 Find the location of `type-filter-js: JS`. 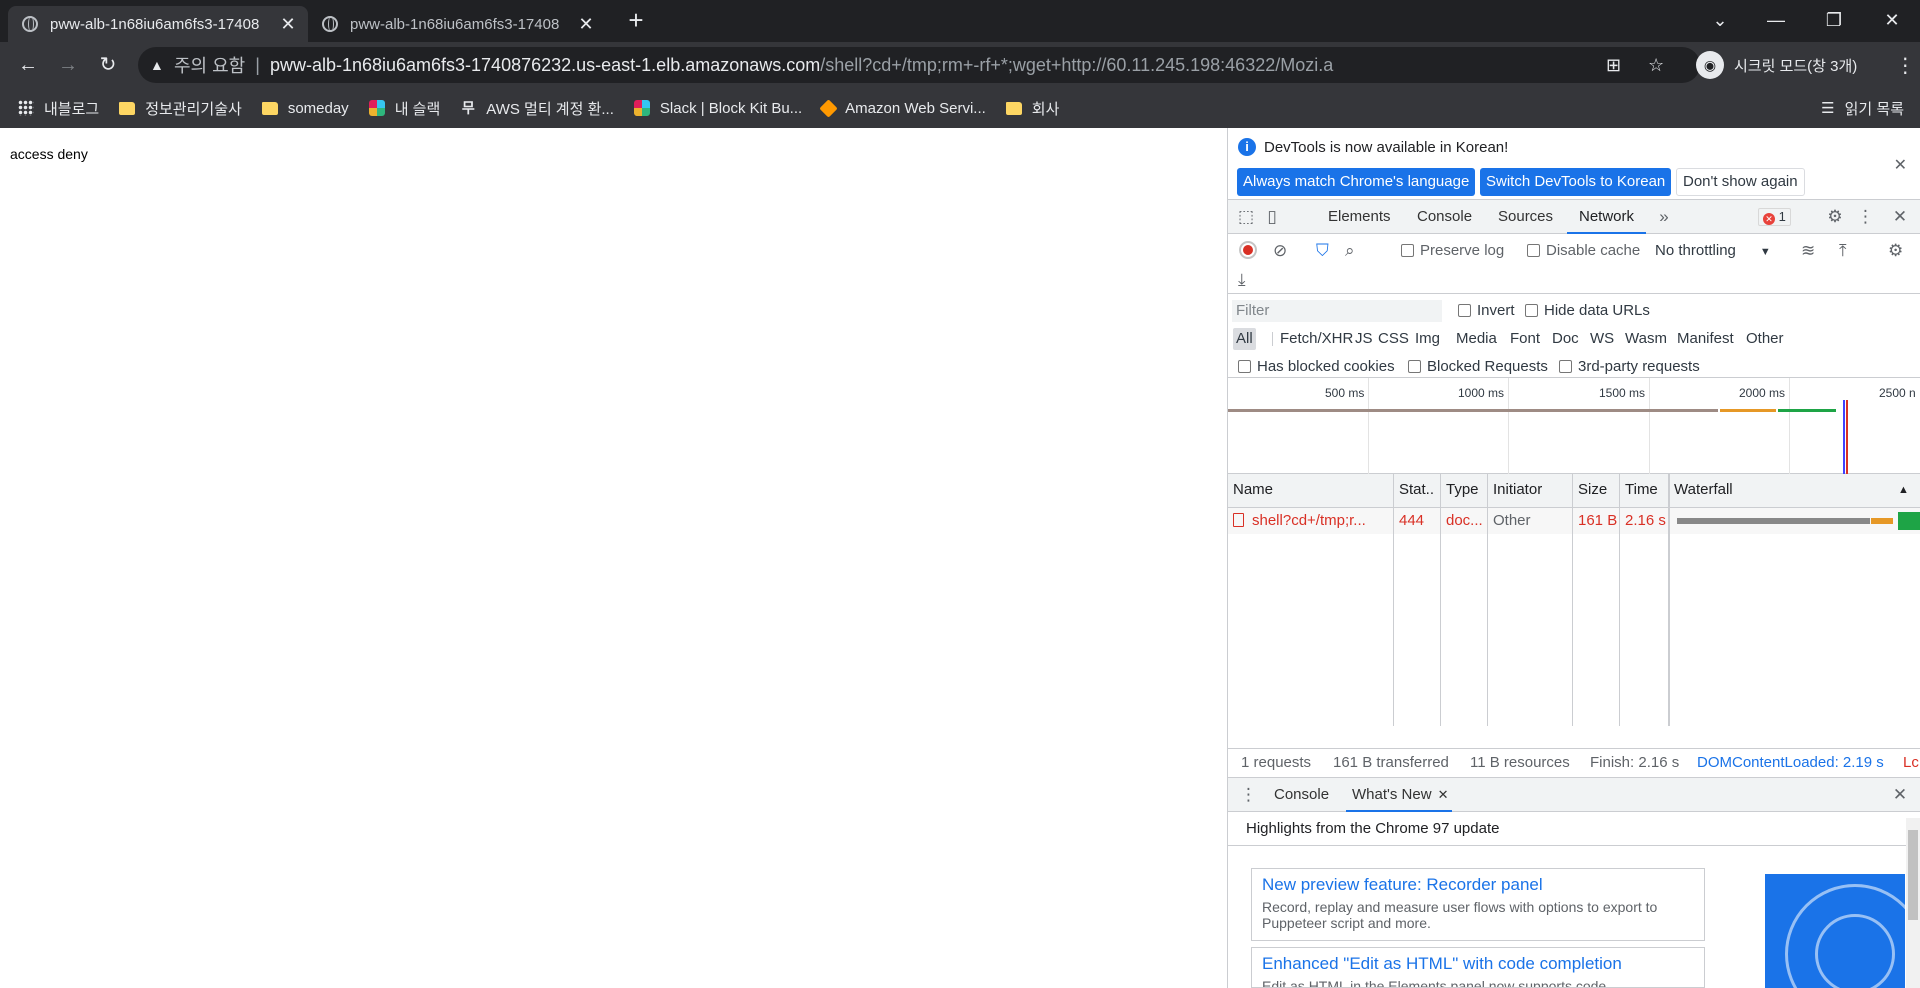

type-filter-js: JS is located at coordinates (1364, 339).